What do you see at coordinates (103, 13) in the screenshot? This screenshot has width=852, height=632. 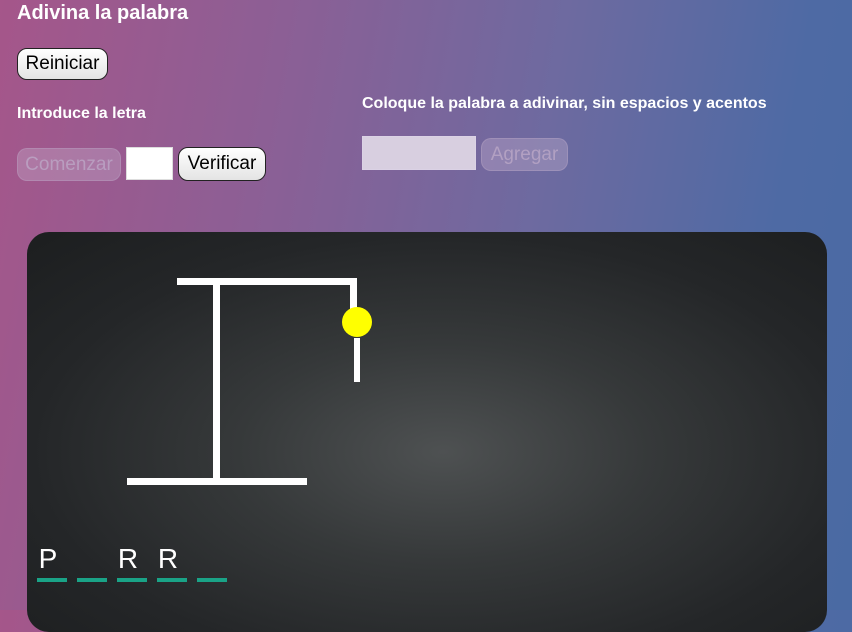 I see `page-title: Adivina la palabra` at bounding box center [103, 13].